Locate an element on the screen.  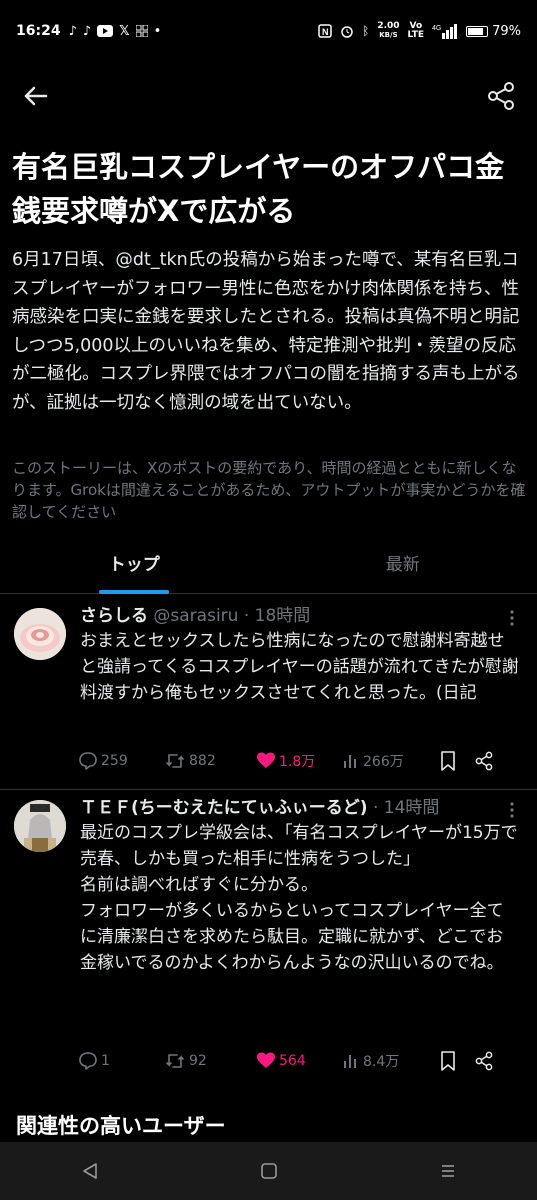
nav-back-button is located at coordinates (90, 1171).